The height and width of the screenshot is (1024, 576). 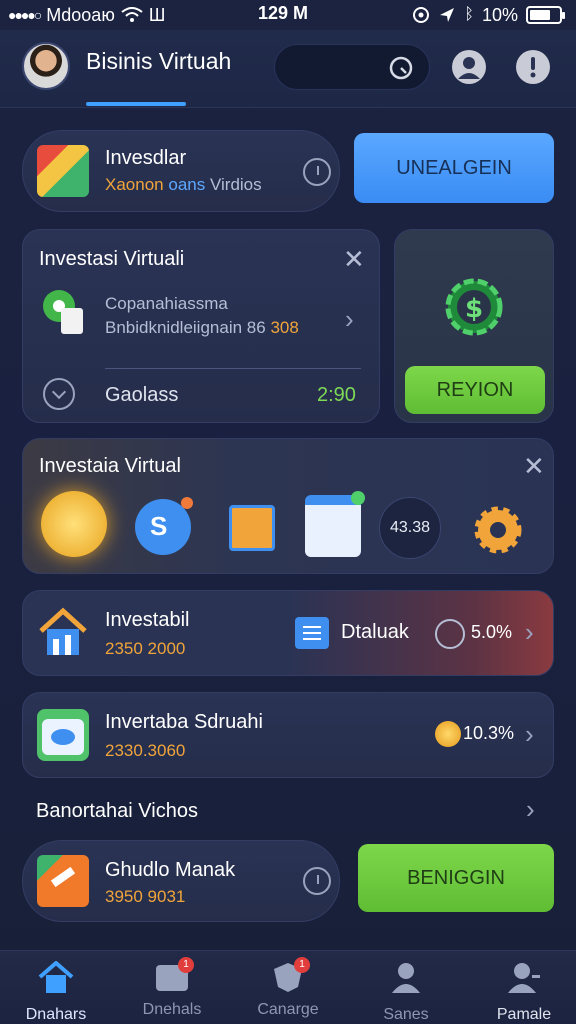 What do you see at coordinates (63, 171) in the screenshot?
I see `app-thumbnail-icon` at bounding box center [63, 171].